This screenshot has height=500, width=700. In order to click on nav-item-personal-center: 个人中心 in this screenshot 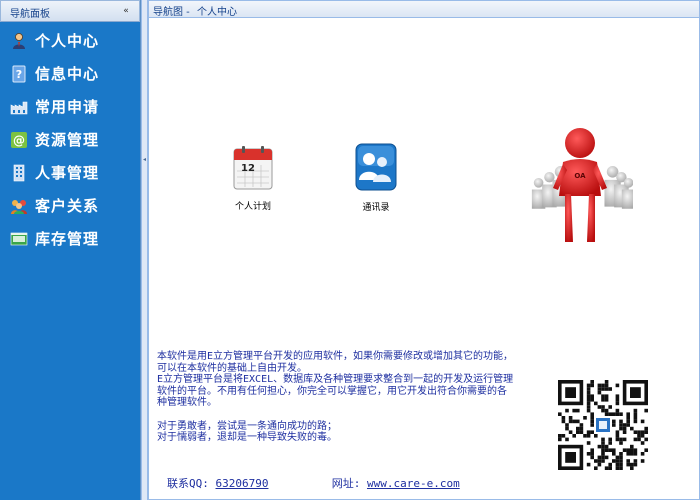, I will do `click(70, 40)`.